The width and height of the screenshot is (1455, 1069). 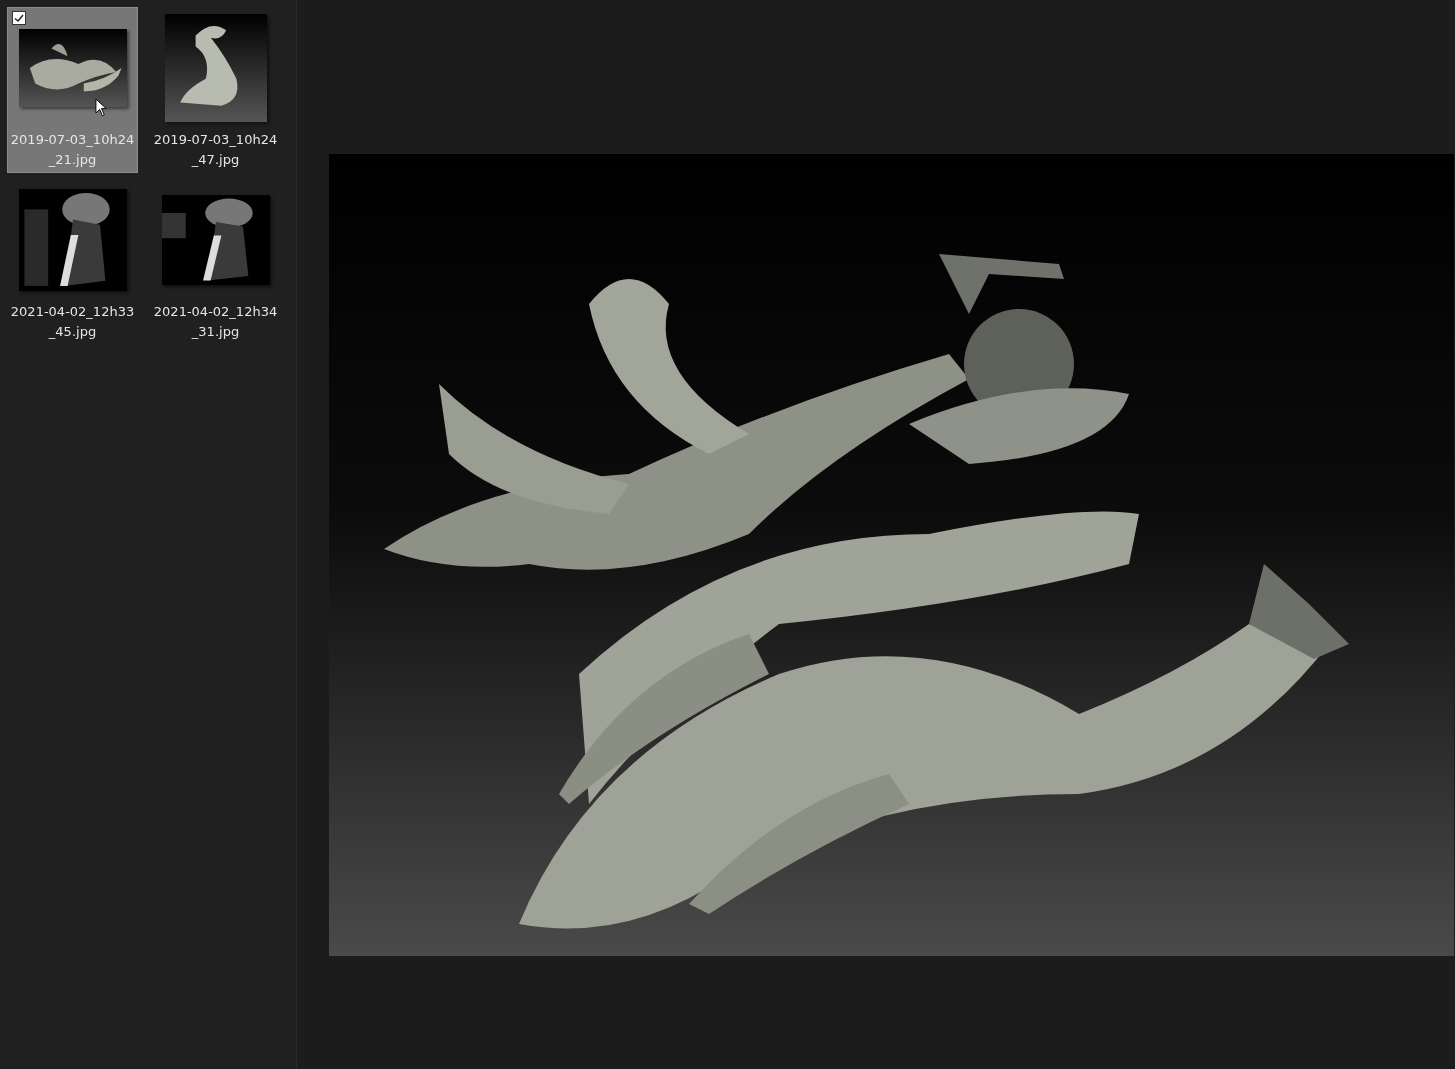 What do you see at coordinates (72, 262) in the screenshot?
I see `file-tile: 2021-04-02_12h33_45.jpg` at bounding box center [72, 262].